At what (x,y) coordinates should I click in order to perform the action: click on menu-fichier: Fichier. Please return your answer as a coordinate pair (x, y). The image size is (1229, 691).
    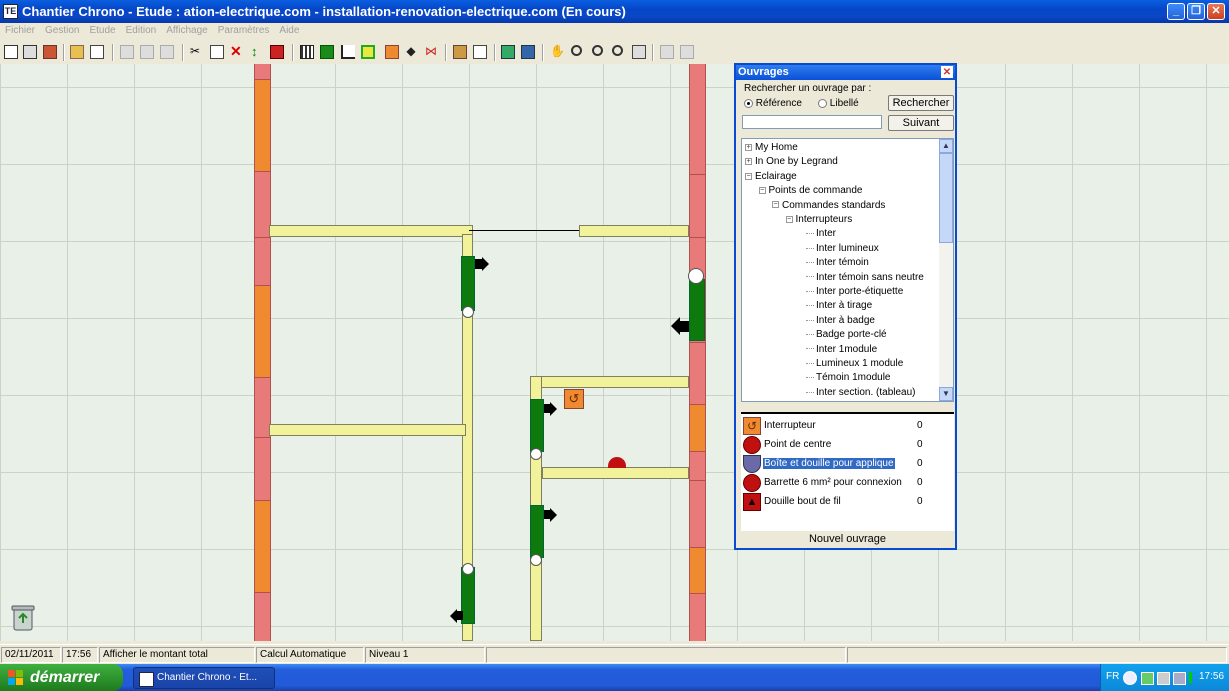
    Looking at the image, I should click on (20, 29).